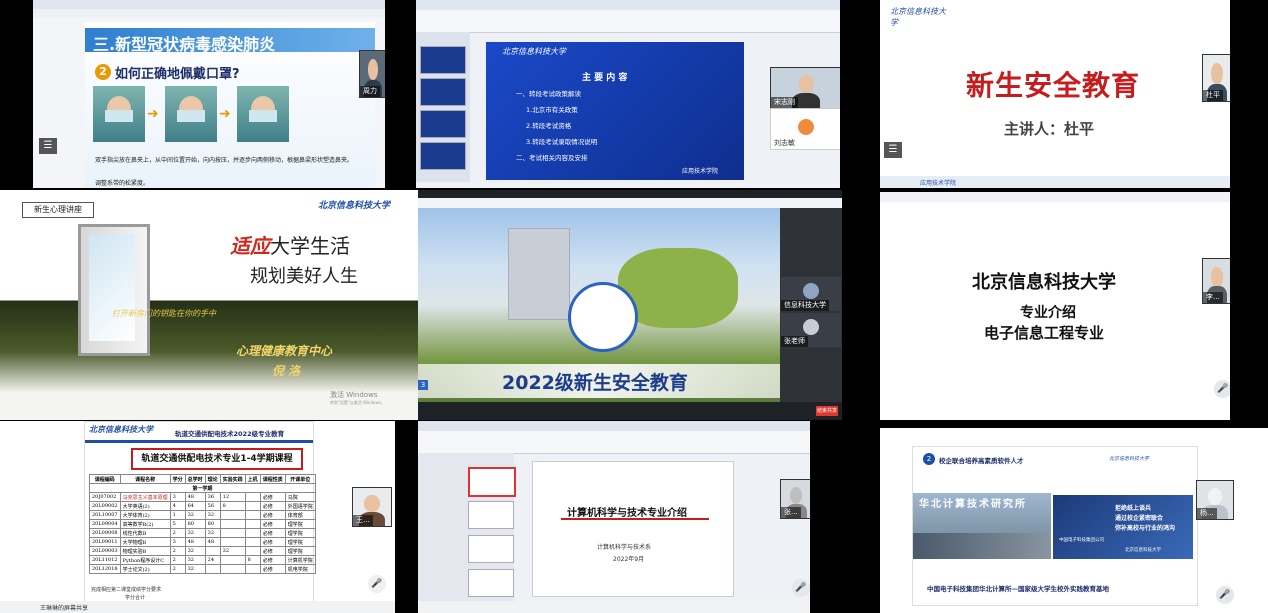  I want to click on avatar, so click(806, 127).